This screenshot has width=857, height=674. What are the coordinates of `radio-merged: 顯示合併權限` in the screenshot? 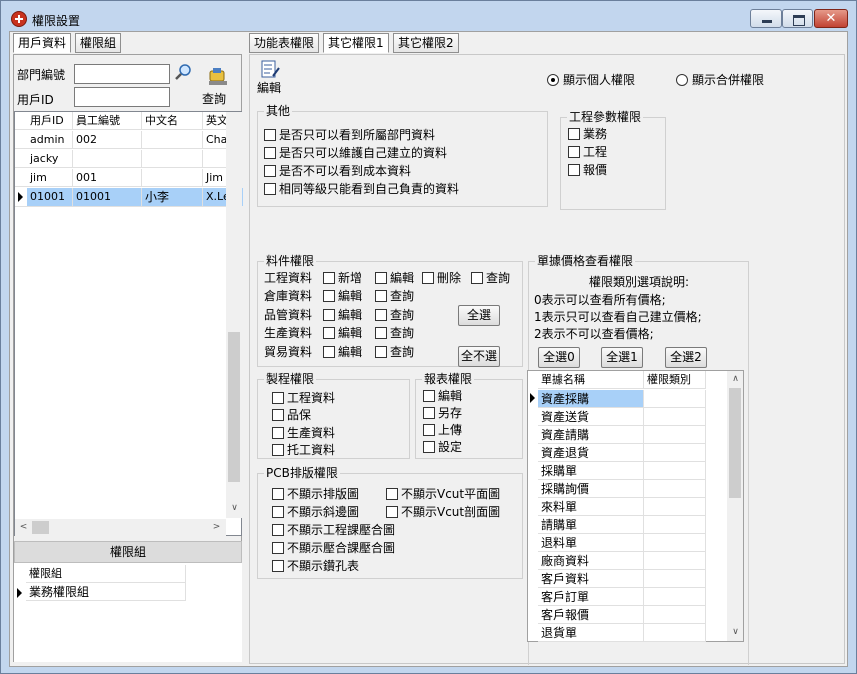 It's located at (720, 80).